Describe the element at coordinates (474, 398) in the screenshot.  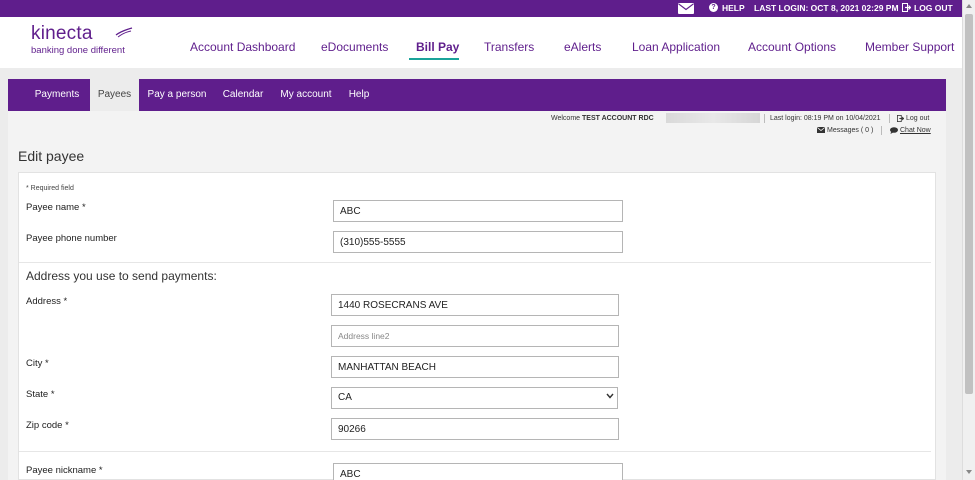
I see `state-select-value: CA` at that location.